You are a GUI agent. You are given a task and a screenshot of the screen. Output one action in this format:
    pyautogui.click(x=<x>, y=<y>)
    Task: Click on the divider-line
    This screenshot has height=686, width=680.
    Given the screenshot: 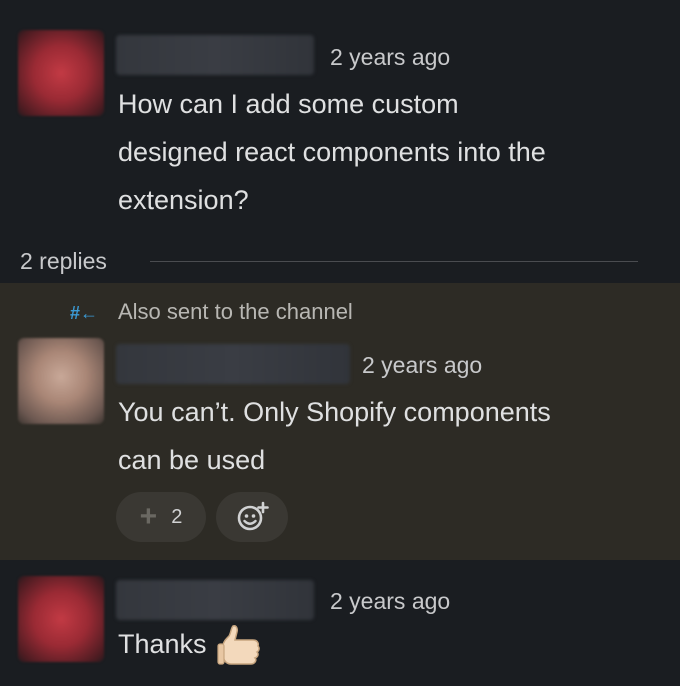 What is the action you would take?
    pyautogui.click(x=394, y=261)
    